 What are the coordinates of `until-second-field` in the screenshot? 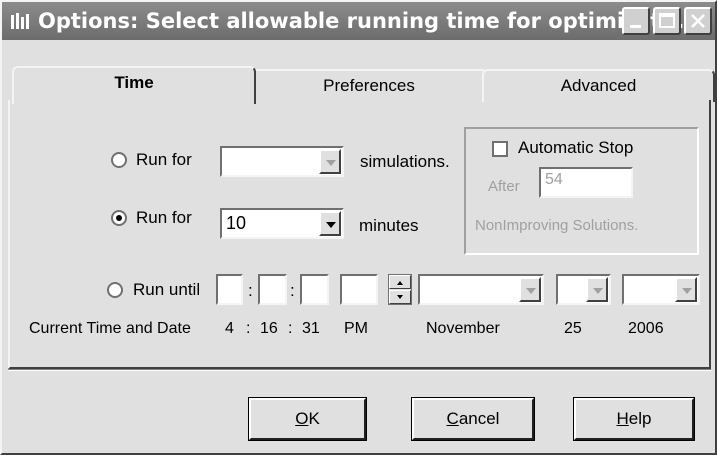 It's located at (314, 289).